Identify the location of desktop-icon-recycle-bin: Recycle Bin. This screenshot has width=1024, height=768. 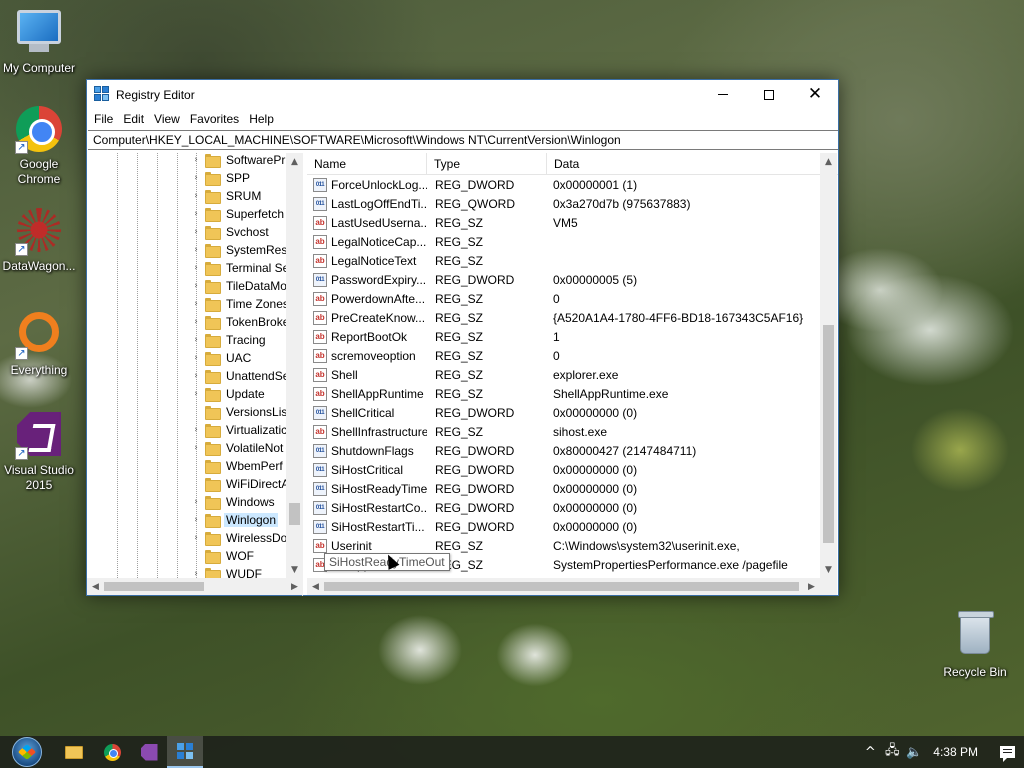
(975, 645).